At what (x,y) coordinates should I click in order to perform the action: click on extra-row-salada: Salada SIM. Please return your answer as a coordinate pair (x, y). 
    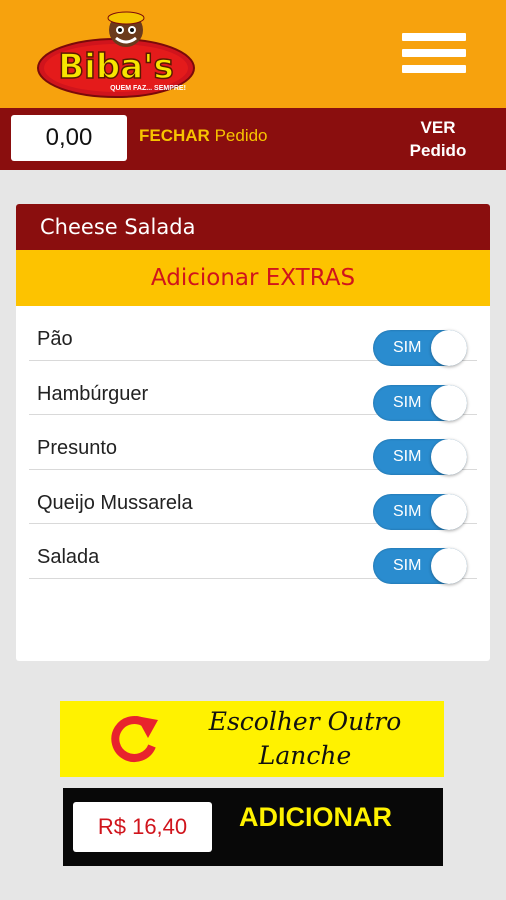
    Looking at the image, I should click on (253, 554).